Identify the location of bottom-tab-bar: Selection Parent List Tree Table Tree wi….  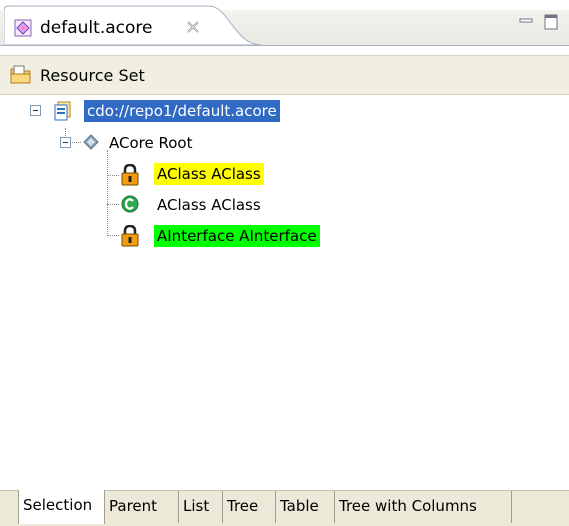
(284, 508).